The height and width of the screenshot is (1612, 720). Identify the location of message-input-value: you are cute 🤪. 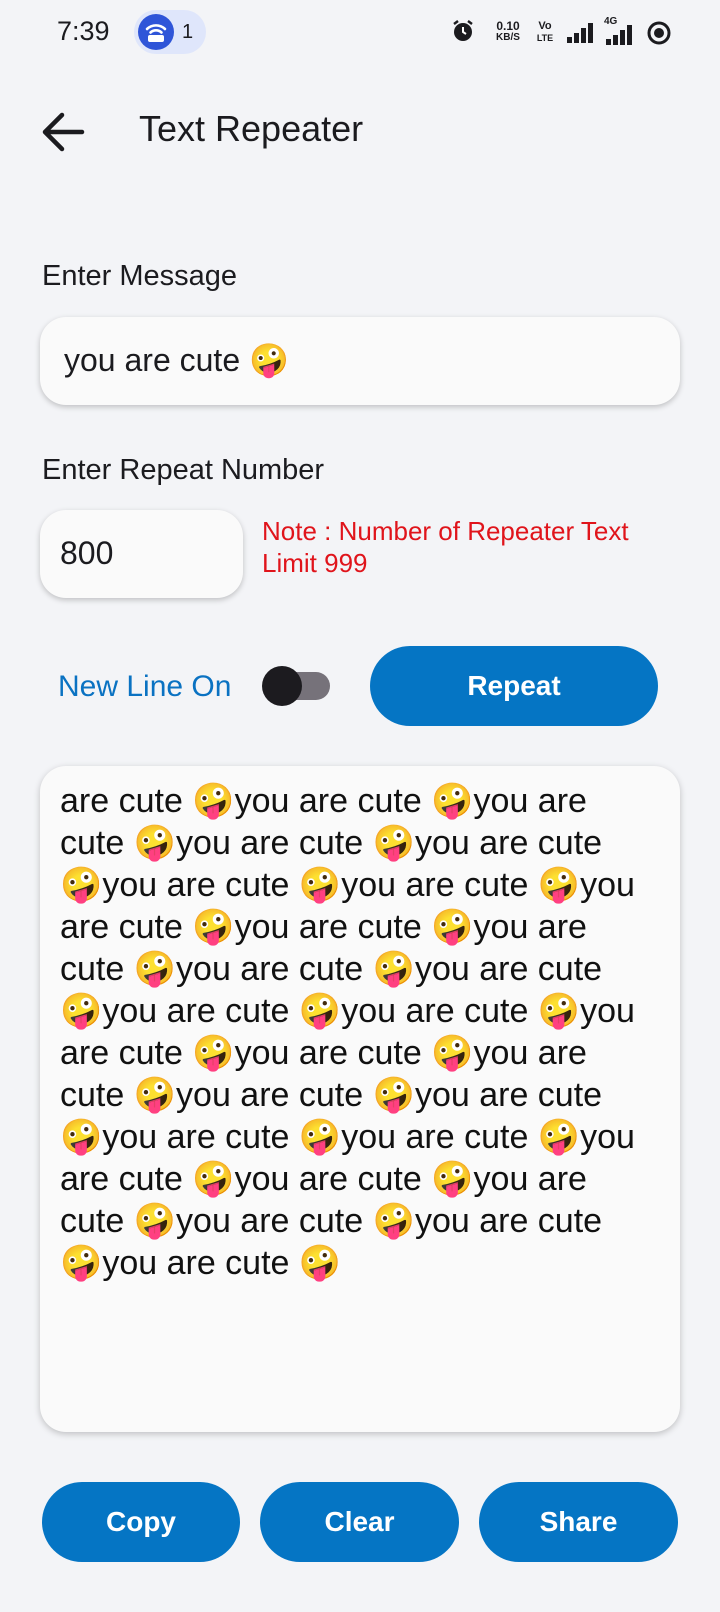
(176, 360).